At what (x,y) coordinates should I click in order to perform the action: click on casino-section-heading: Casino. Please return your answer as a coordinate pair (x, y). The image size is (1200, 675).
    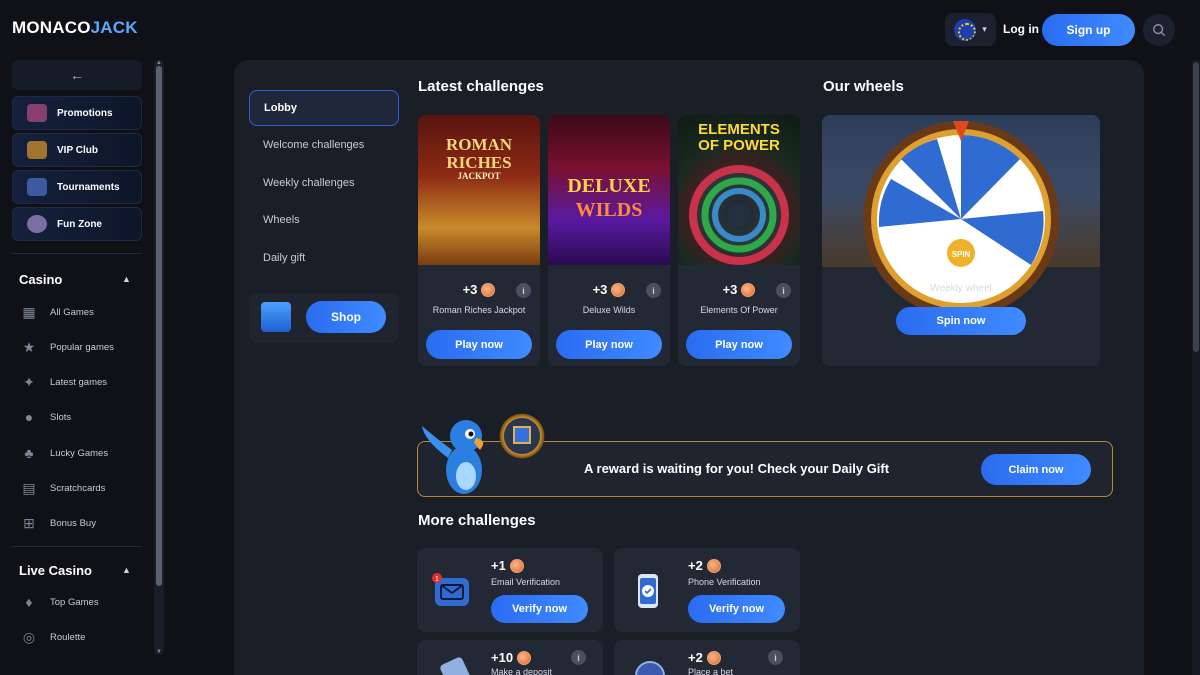
    Looking at the image, I should click on (40, 279).